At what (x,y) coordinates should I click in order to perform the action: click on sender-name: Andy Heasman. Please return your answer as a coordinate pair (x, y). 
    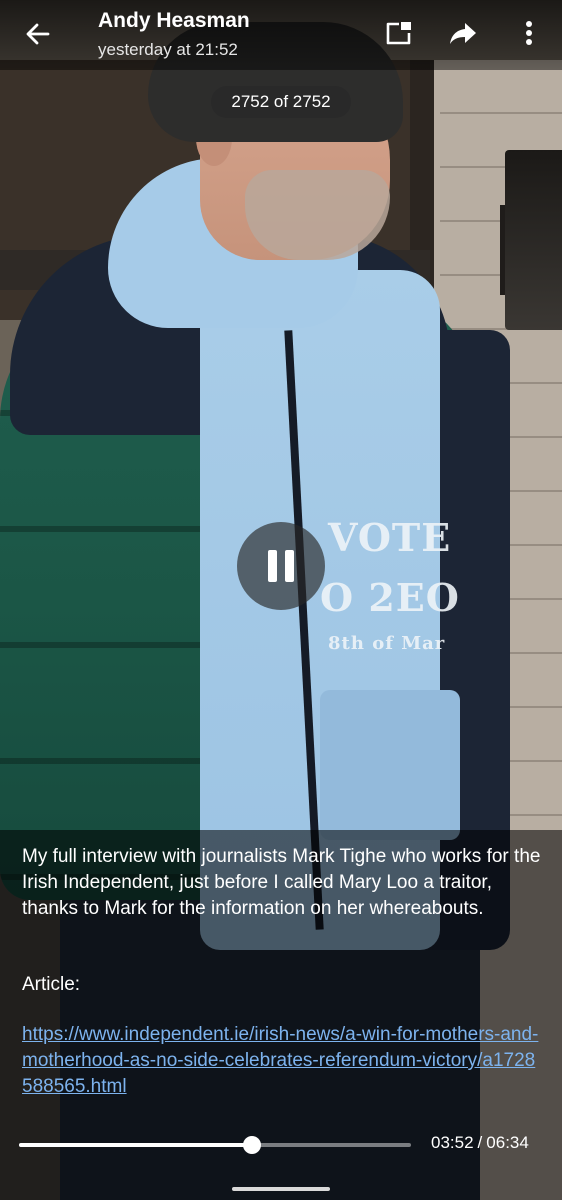
    Looking at the image, I should click on (174, 20).